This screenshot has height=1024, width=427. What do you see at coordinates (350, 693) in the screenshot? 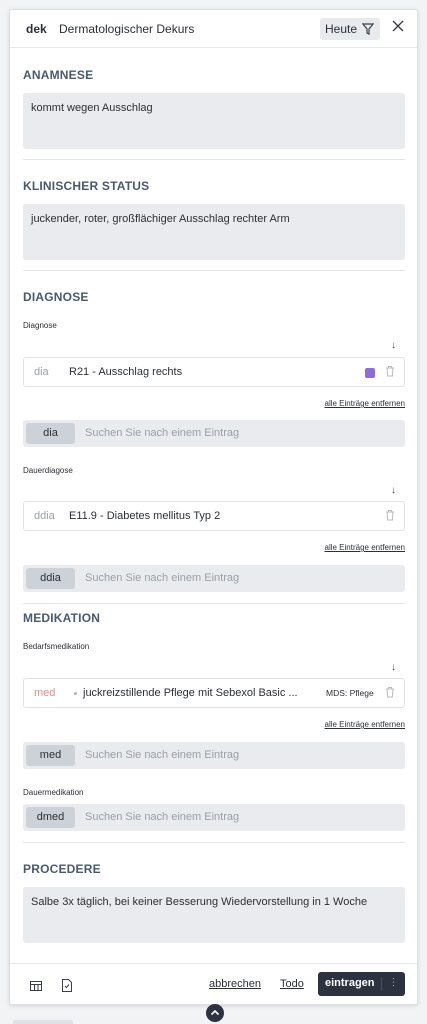
I see `mds-badge: MDS: Pflege` at bounding box center [350, 693].